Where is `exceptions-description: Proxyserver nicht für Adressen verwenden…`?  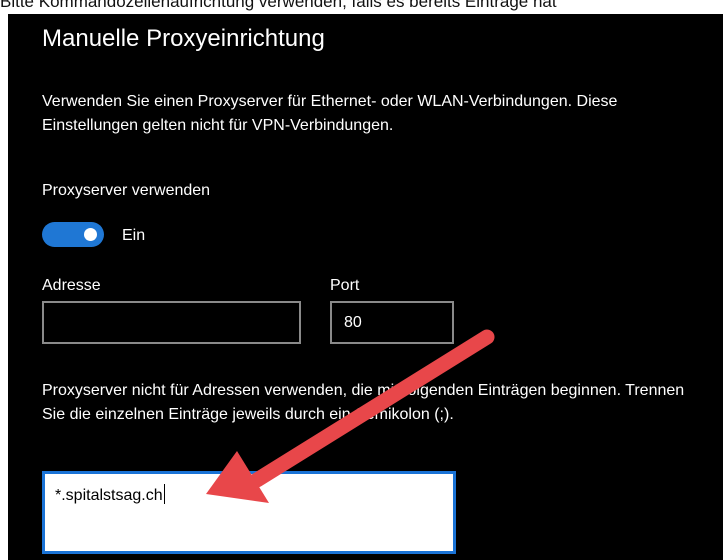 exceptions-description: Proxyserver nicht für Adressen verwenden… is located at coordinates (363, 402).